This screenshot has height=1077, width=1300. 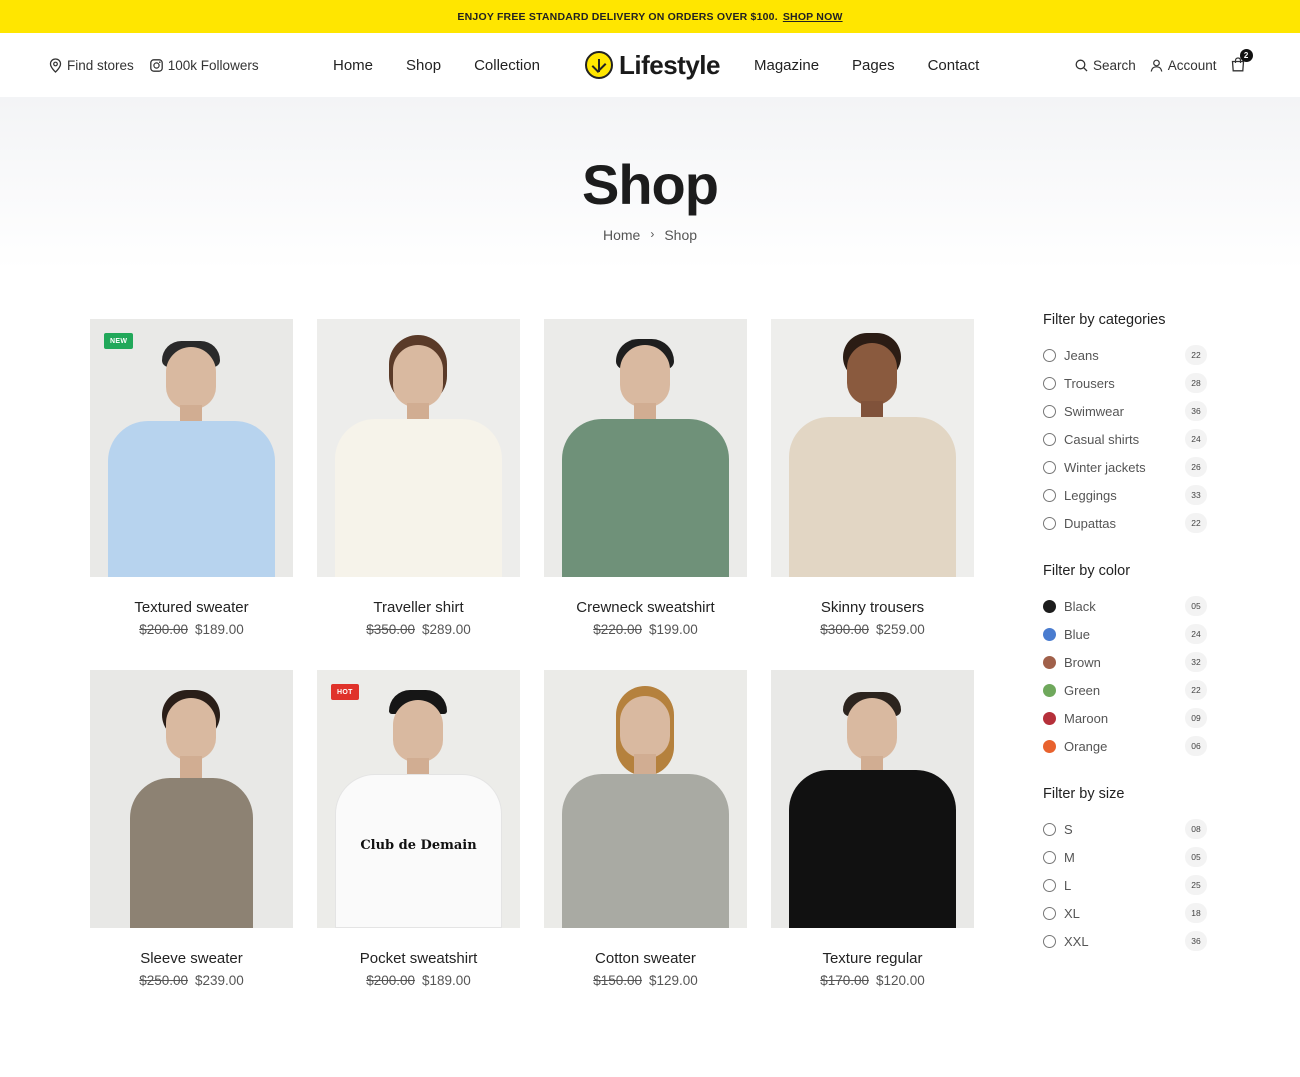 What do you see at coordinates (872, 980) in the screenshot?
I see `product-price: $170.00 $120.00` at bounding box center [872, 980].